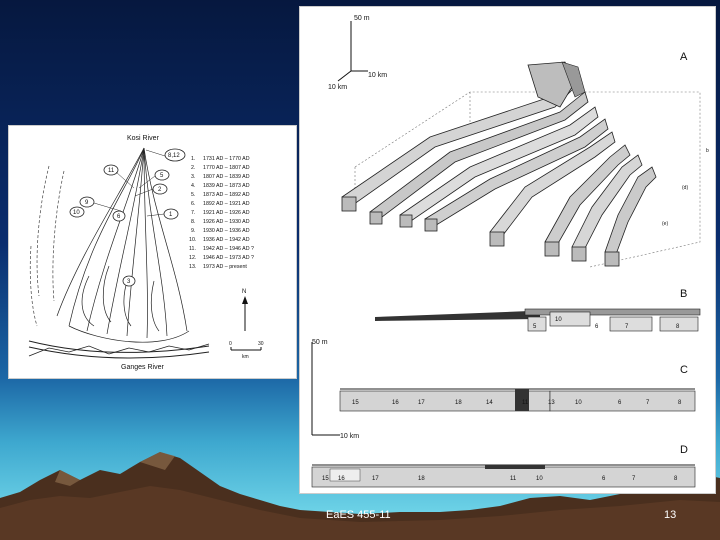 The height and width of the screenshot is (540, 720). Describe the element at coordinates (684, 57) in the screenshot. I see `section-label-a: A` at that location.